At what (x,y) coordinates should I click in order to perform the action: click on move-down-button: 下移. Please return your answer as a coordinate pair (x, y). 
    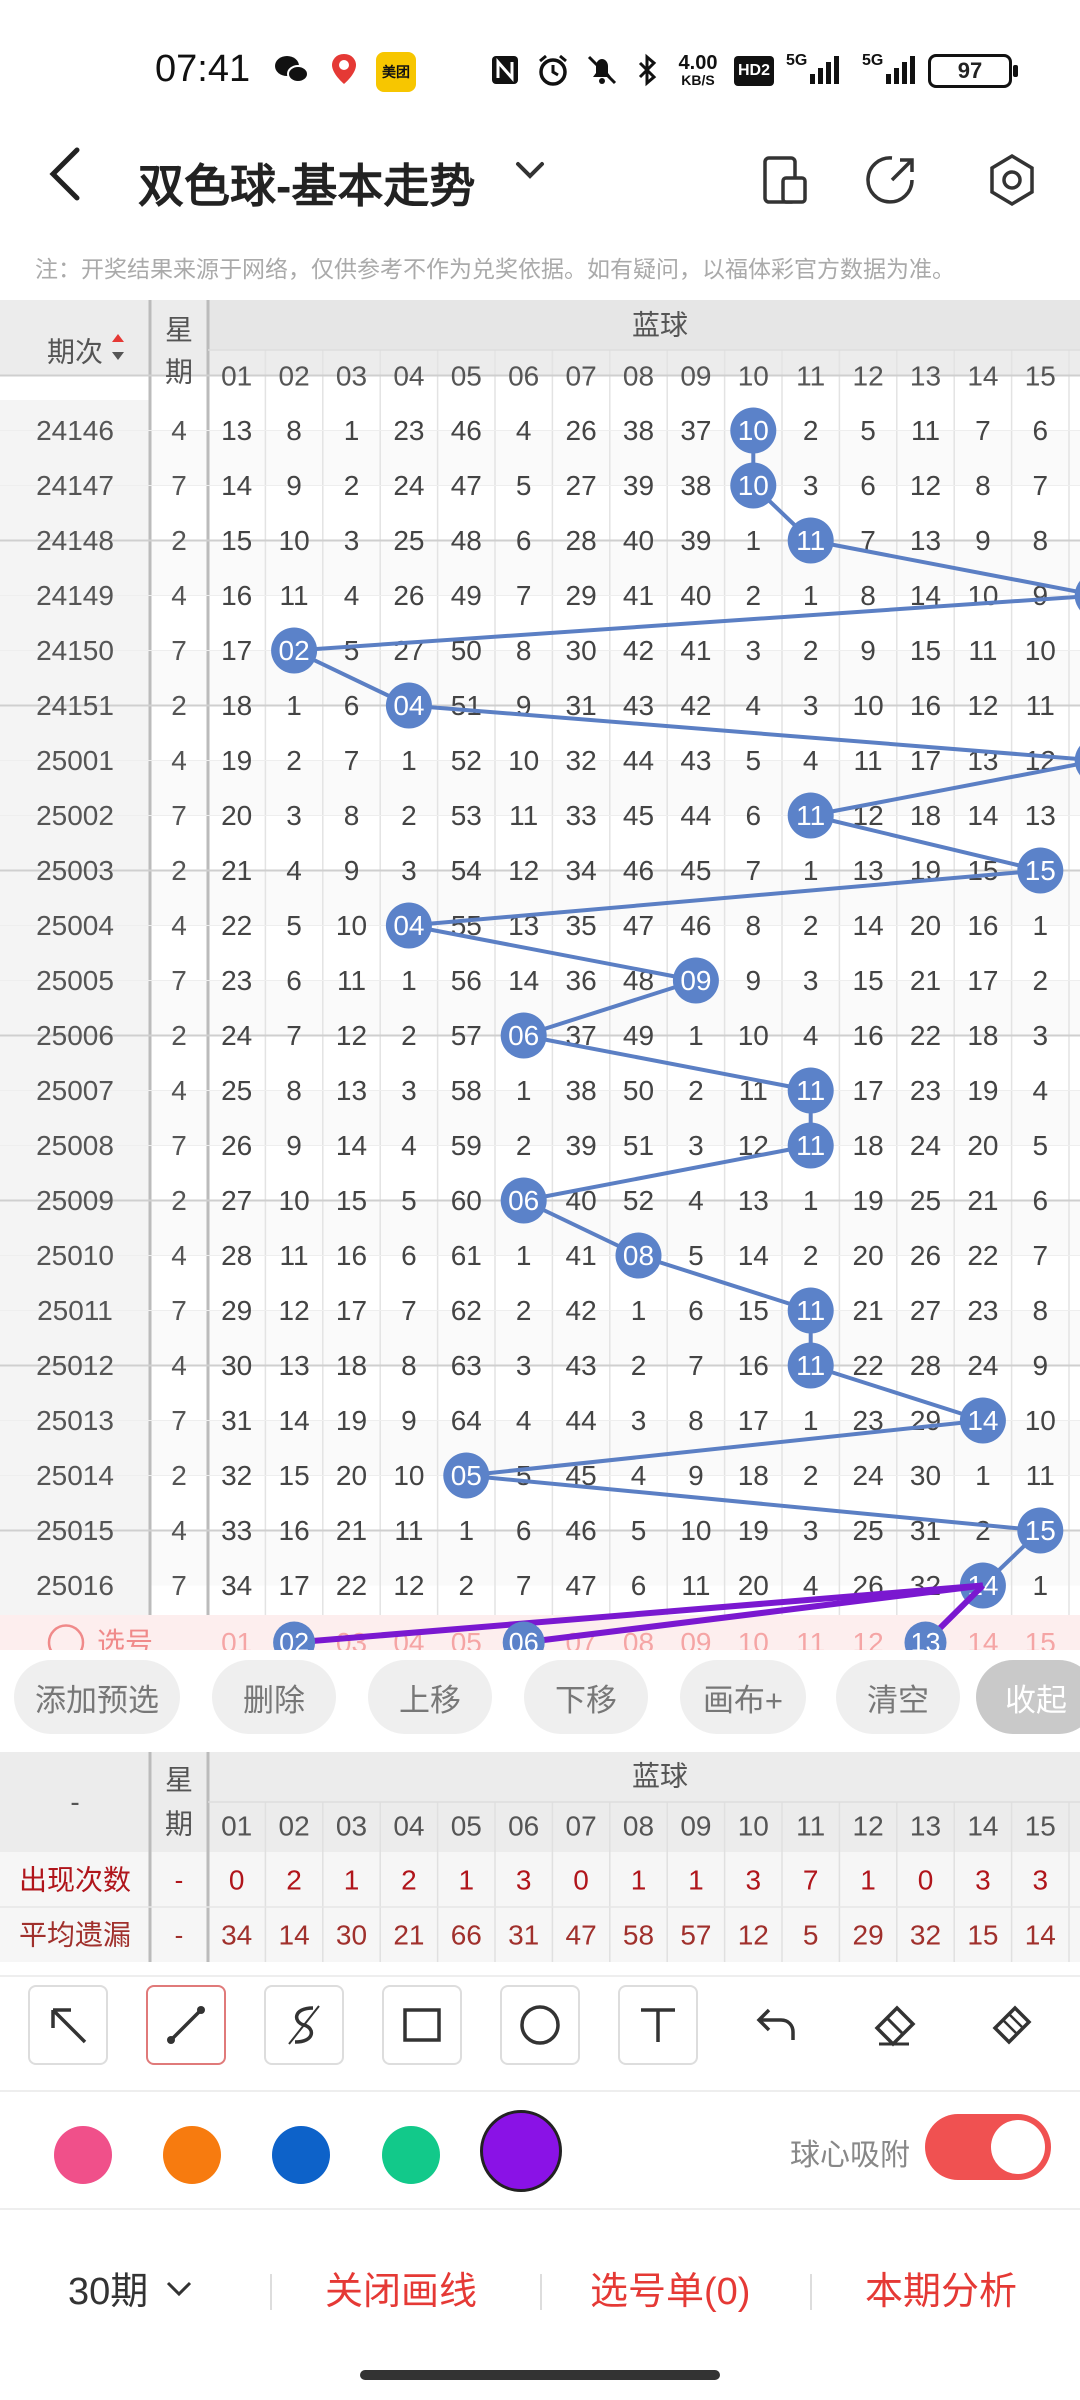
    Looking at the image, I should click on (586, 1697).